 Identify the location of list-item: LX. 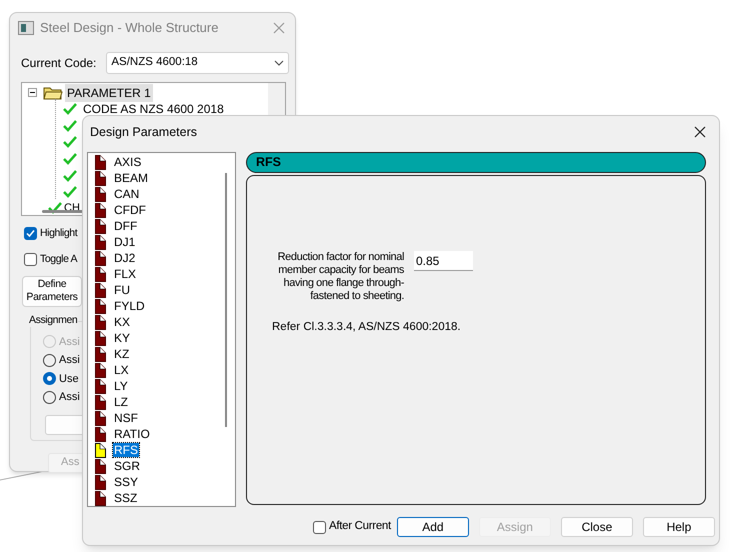
(121, 370).